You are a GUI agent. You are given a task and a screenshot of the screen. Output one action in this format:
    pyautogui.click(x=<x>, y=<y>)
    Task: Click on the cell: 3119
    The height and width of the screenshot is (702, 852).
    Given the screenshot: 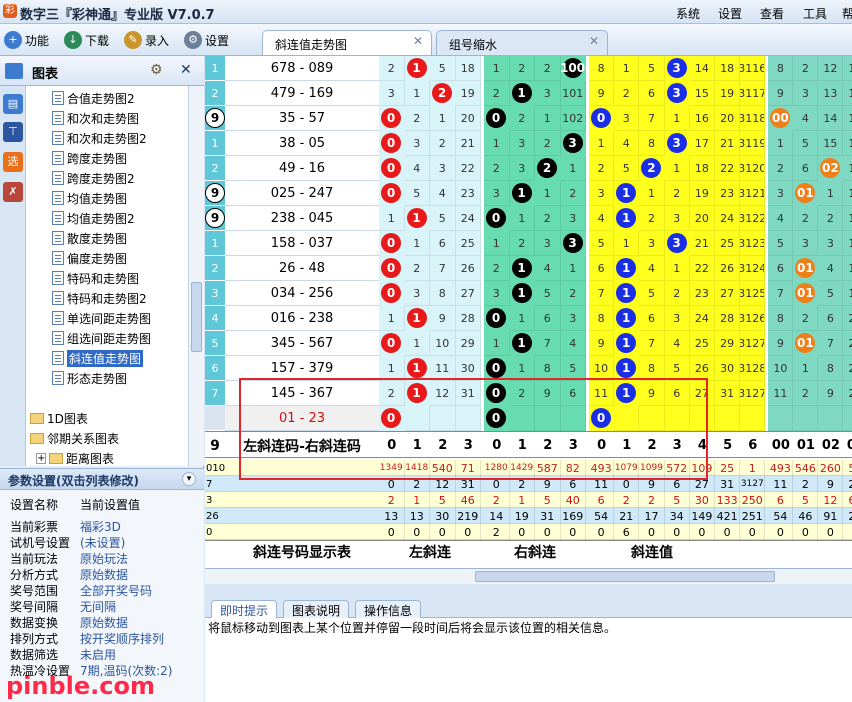 What is the action you would take?
    pyautogui.click(x=753, y=143)
    